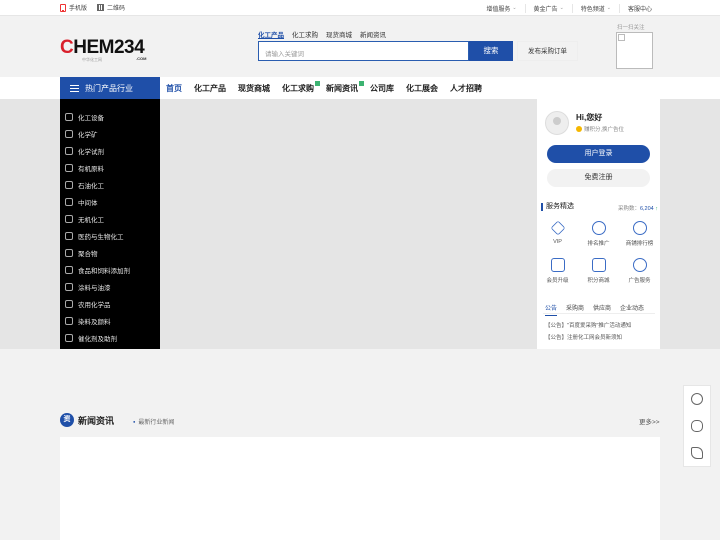 This screenshot has width=720, height=540. I want to click on points-label: 赚积分,换广告位, so click(604, 130).